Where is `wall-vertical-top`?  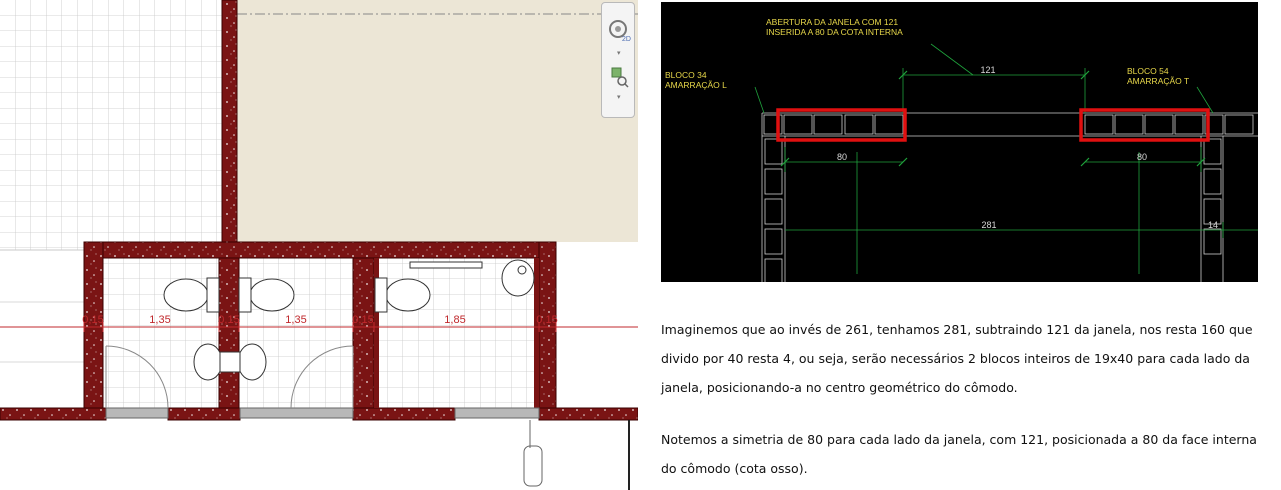 wall-vertical-top is located at coordinates (229, 125).